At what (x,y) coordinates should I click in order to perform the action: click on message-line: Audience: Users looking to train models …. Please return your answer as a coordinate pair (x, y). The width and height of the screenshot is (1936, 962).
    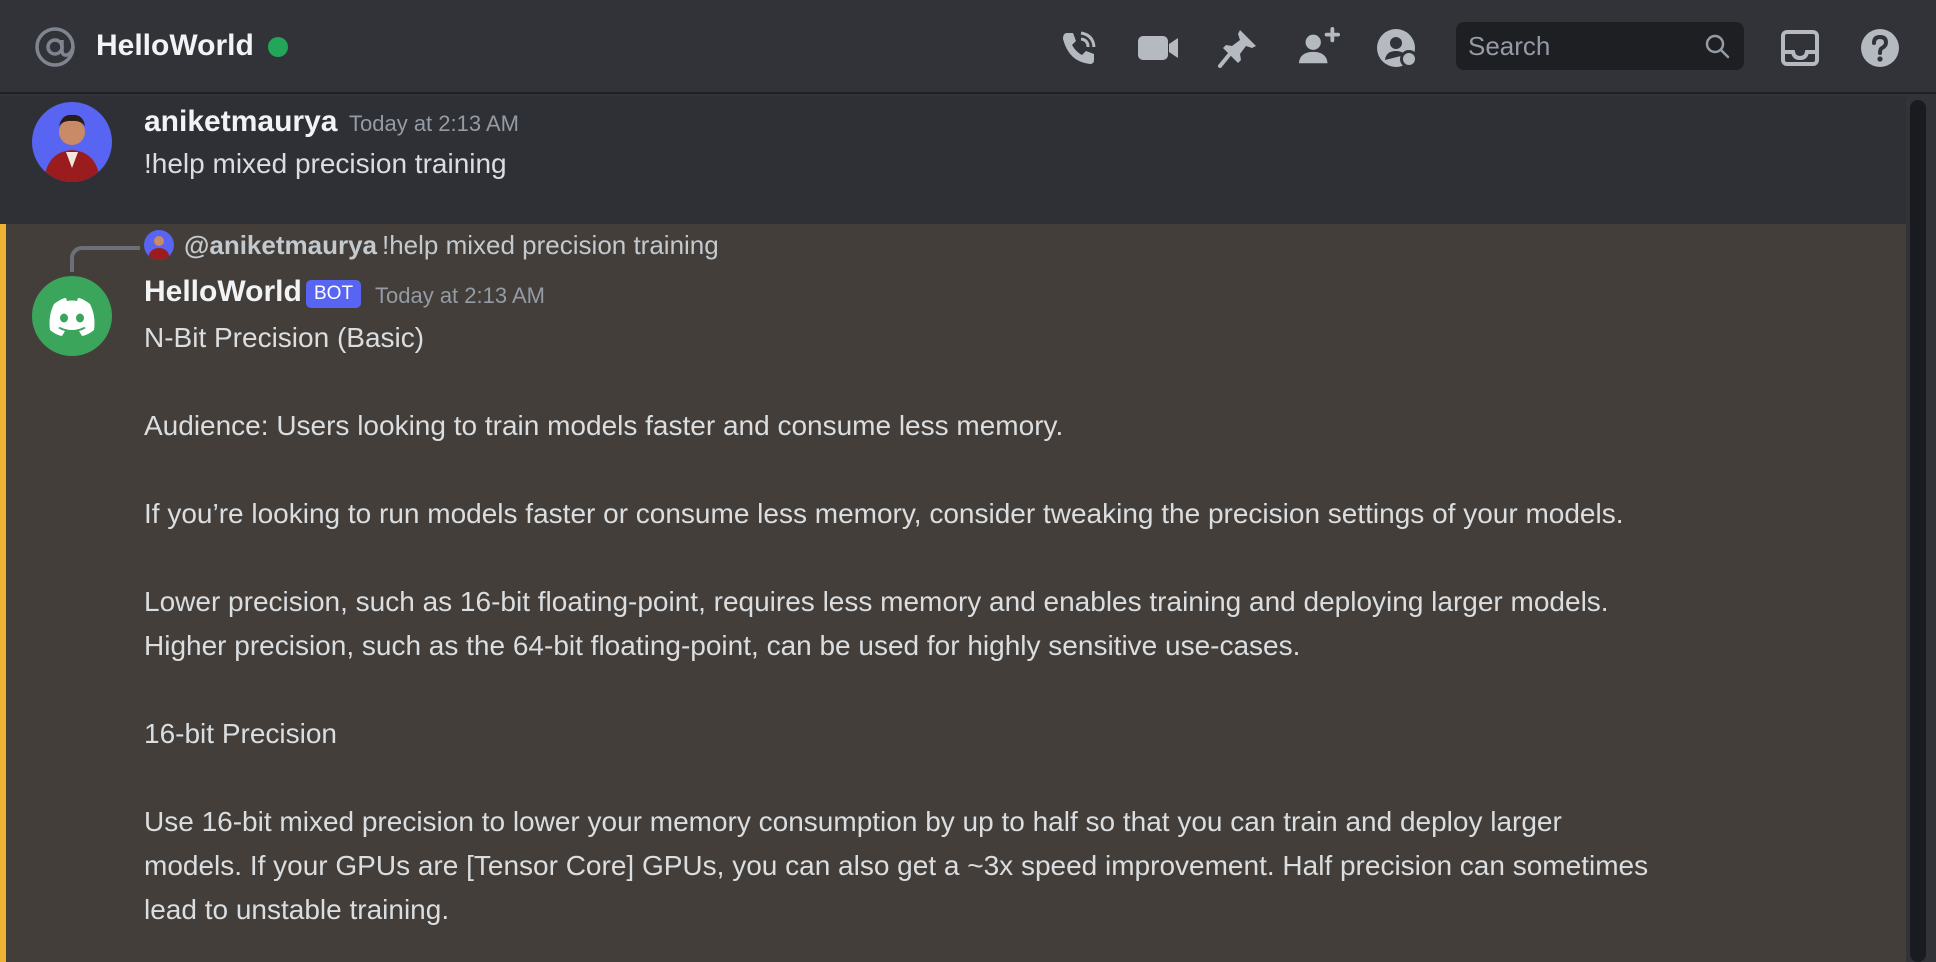
    Looking at the image, I should click on (604, 425).